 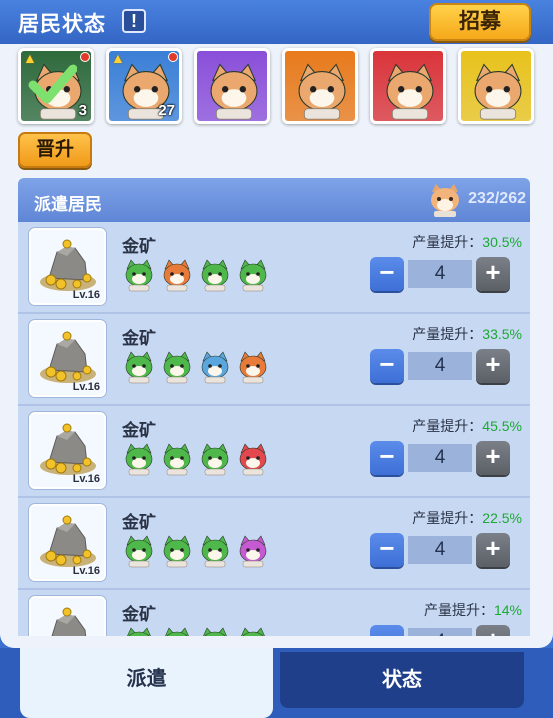 I want to click on list-item: Lv.16 金矿 产量提升：33.5% −4 +, so click(x=274, y=360).